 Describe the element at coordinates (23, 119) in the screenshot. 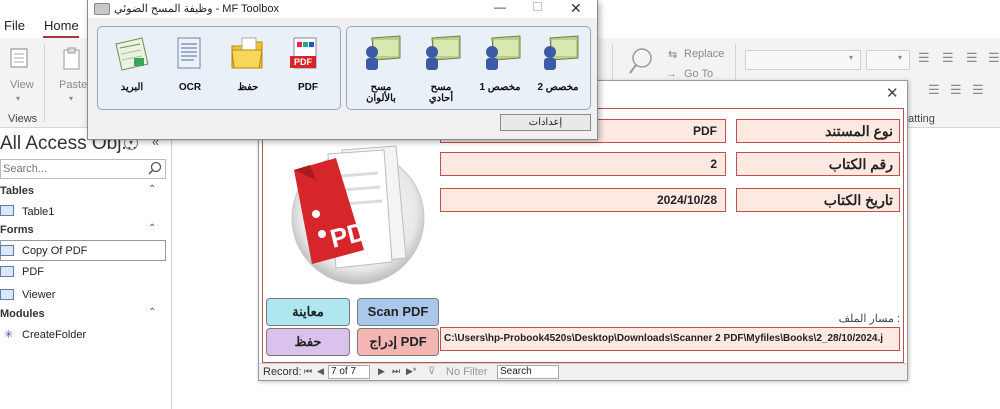

I see `views-group-label: Views` at that location.